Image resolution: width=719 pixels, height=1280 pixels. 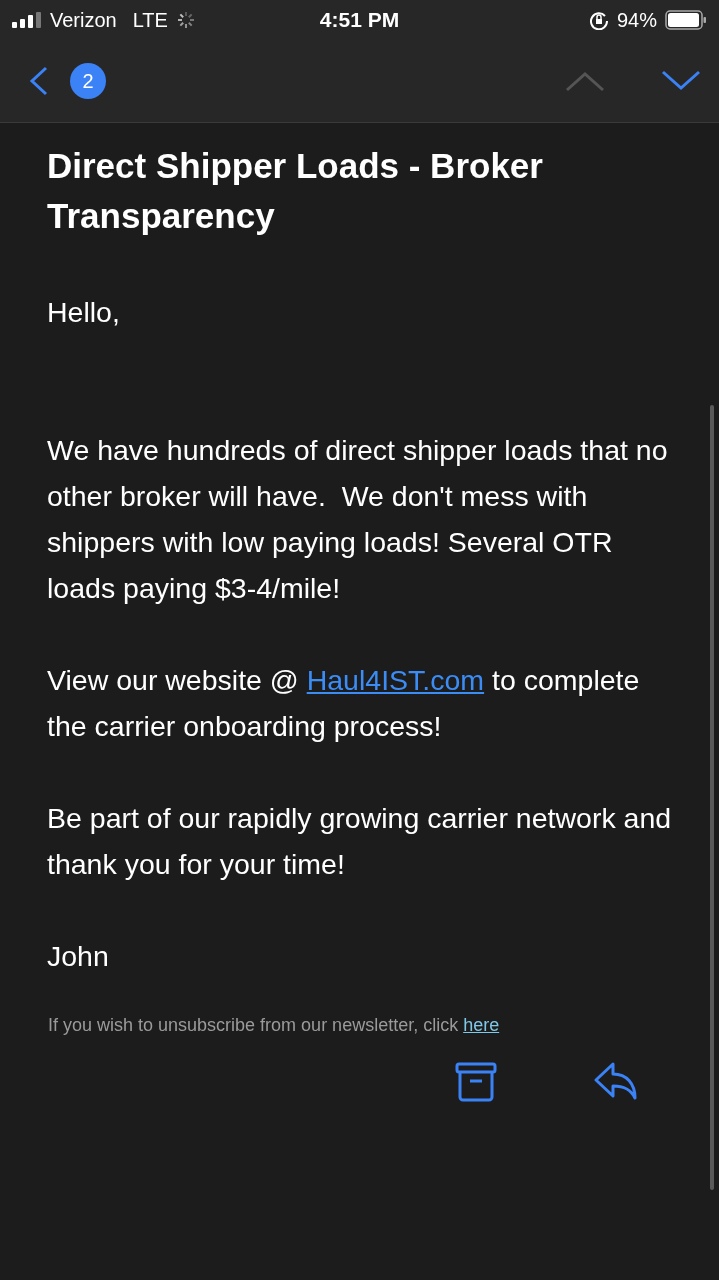 I want to click on archive-icon, so click(x=476, y=1082).